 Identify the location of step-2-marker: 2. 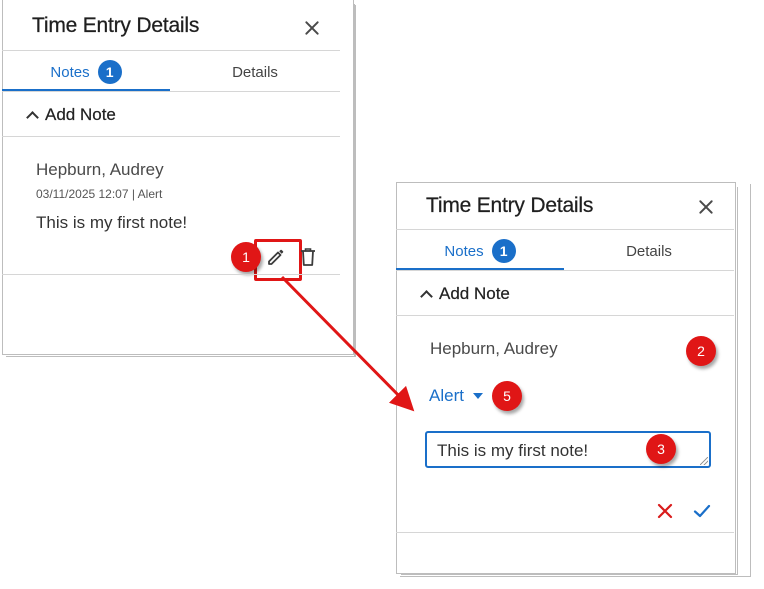
(701, 351).